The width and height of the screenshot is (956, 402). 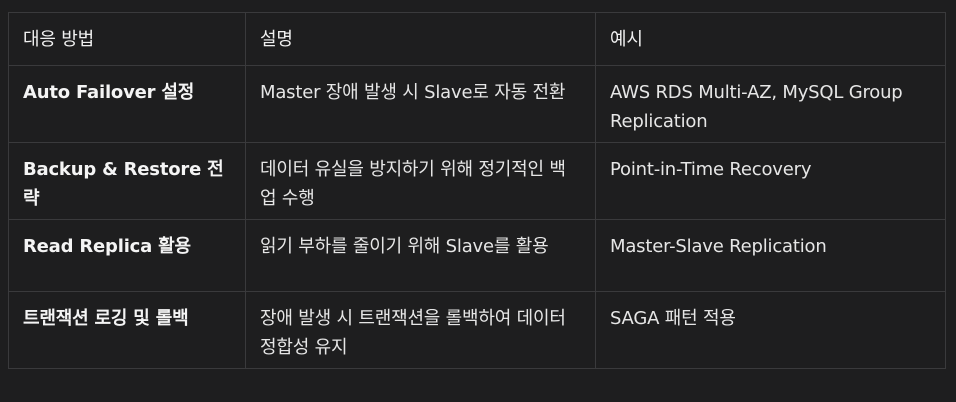 I want to click on header-description: 설명, so click(x=420, y=39).